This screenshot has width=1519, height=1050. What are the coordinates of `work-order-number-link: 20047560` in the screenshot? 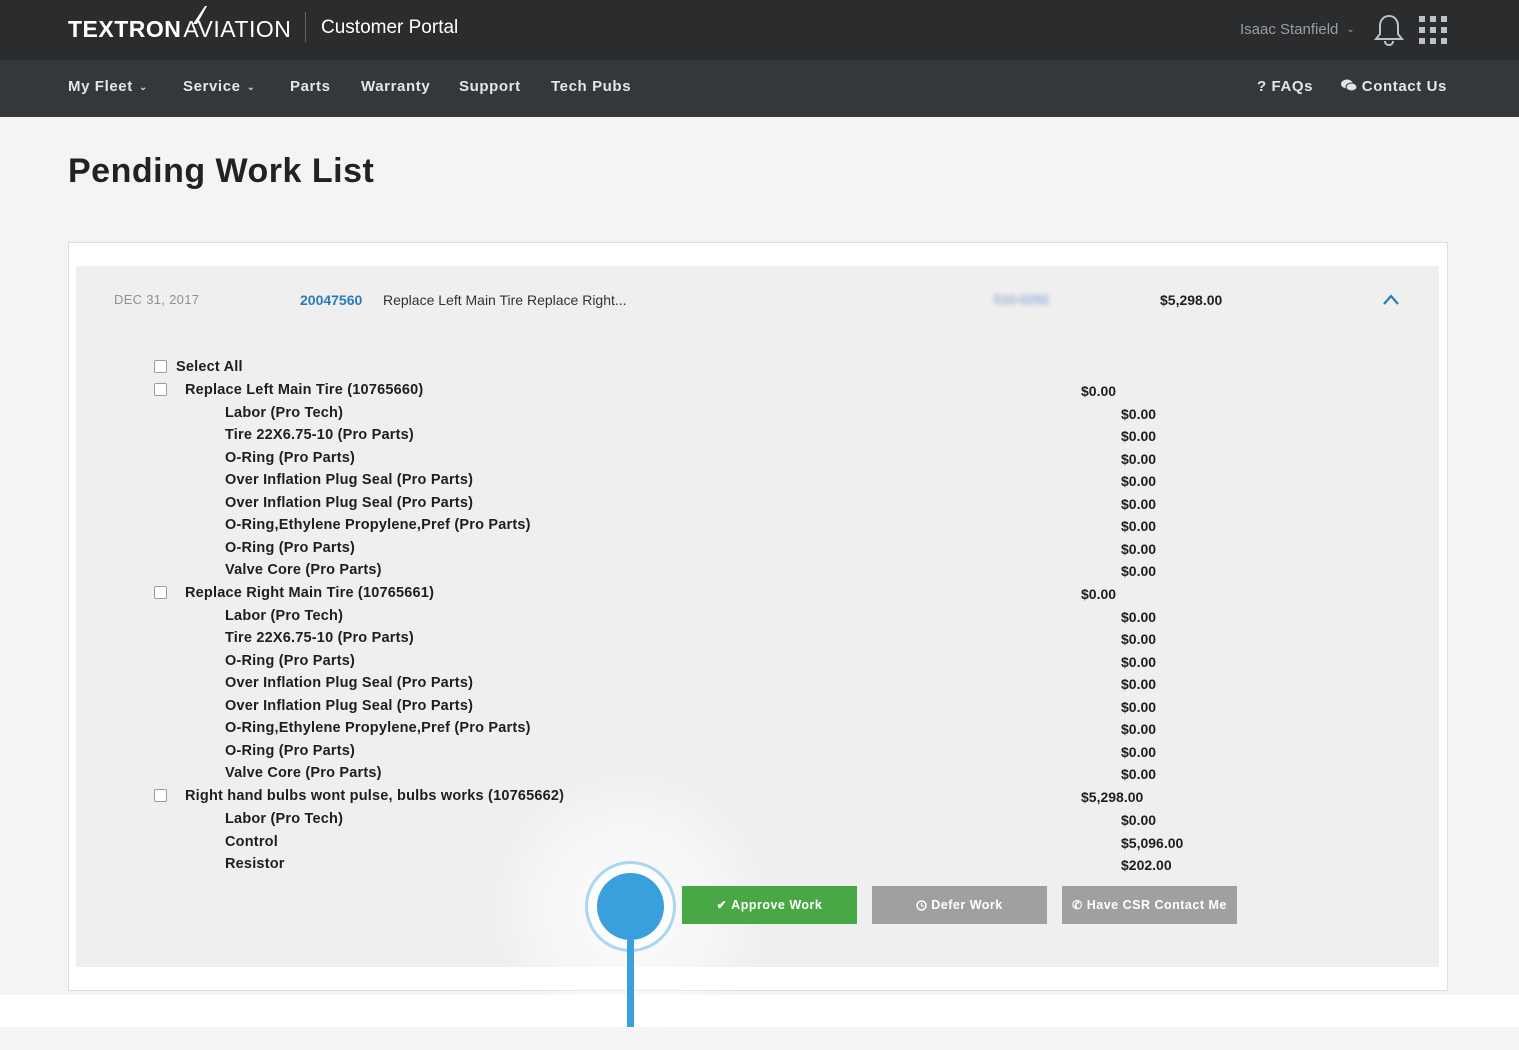 It's located at (331, 300).